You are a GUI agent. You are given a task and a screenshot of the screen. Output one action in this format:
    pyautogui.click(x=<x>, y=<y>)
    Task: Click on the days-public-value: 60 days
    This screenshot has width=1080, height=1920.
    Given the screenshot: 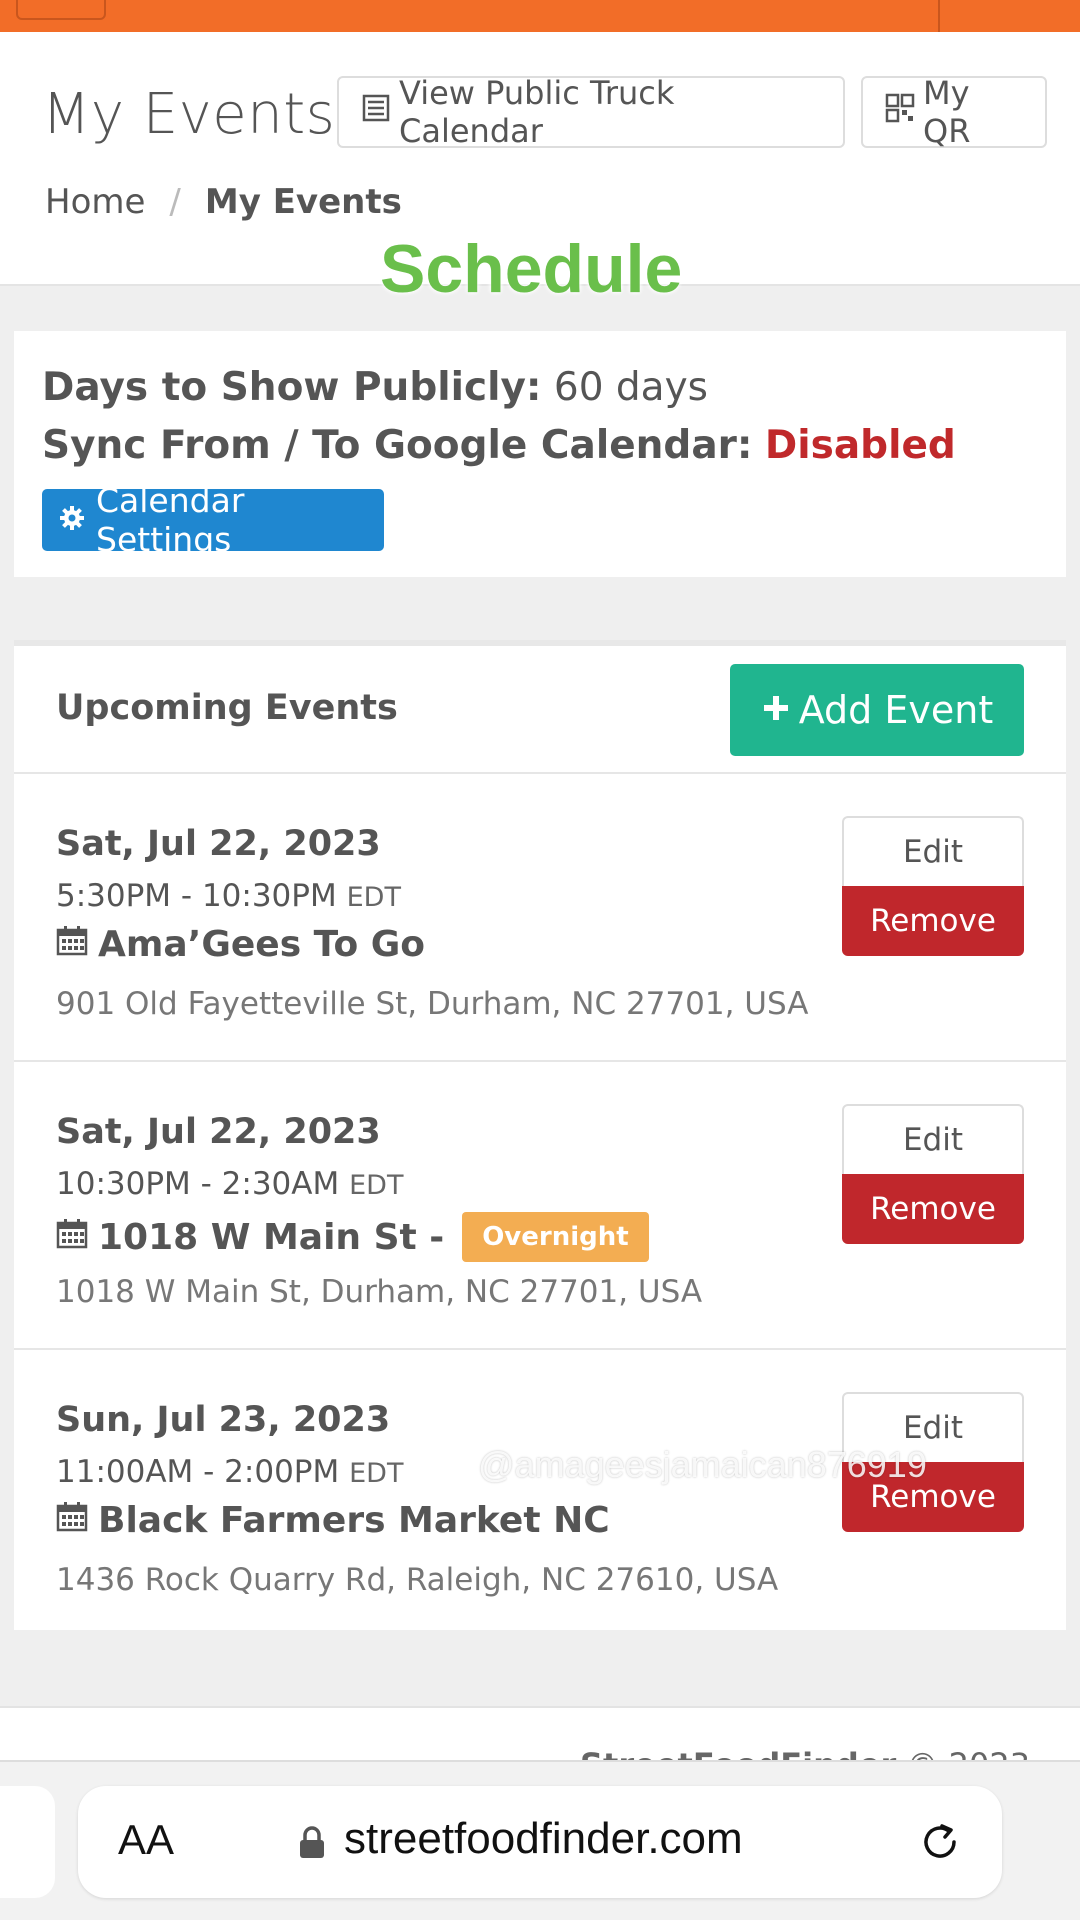 What is the action you would take?
    pyautogui.click(x=630, y=387)
    